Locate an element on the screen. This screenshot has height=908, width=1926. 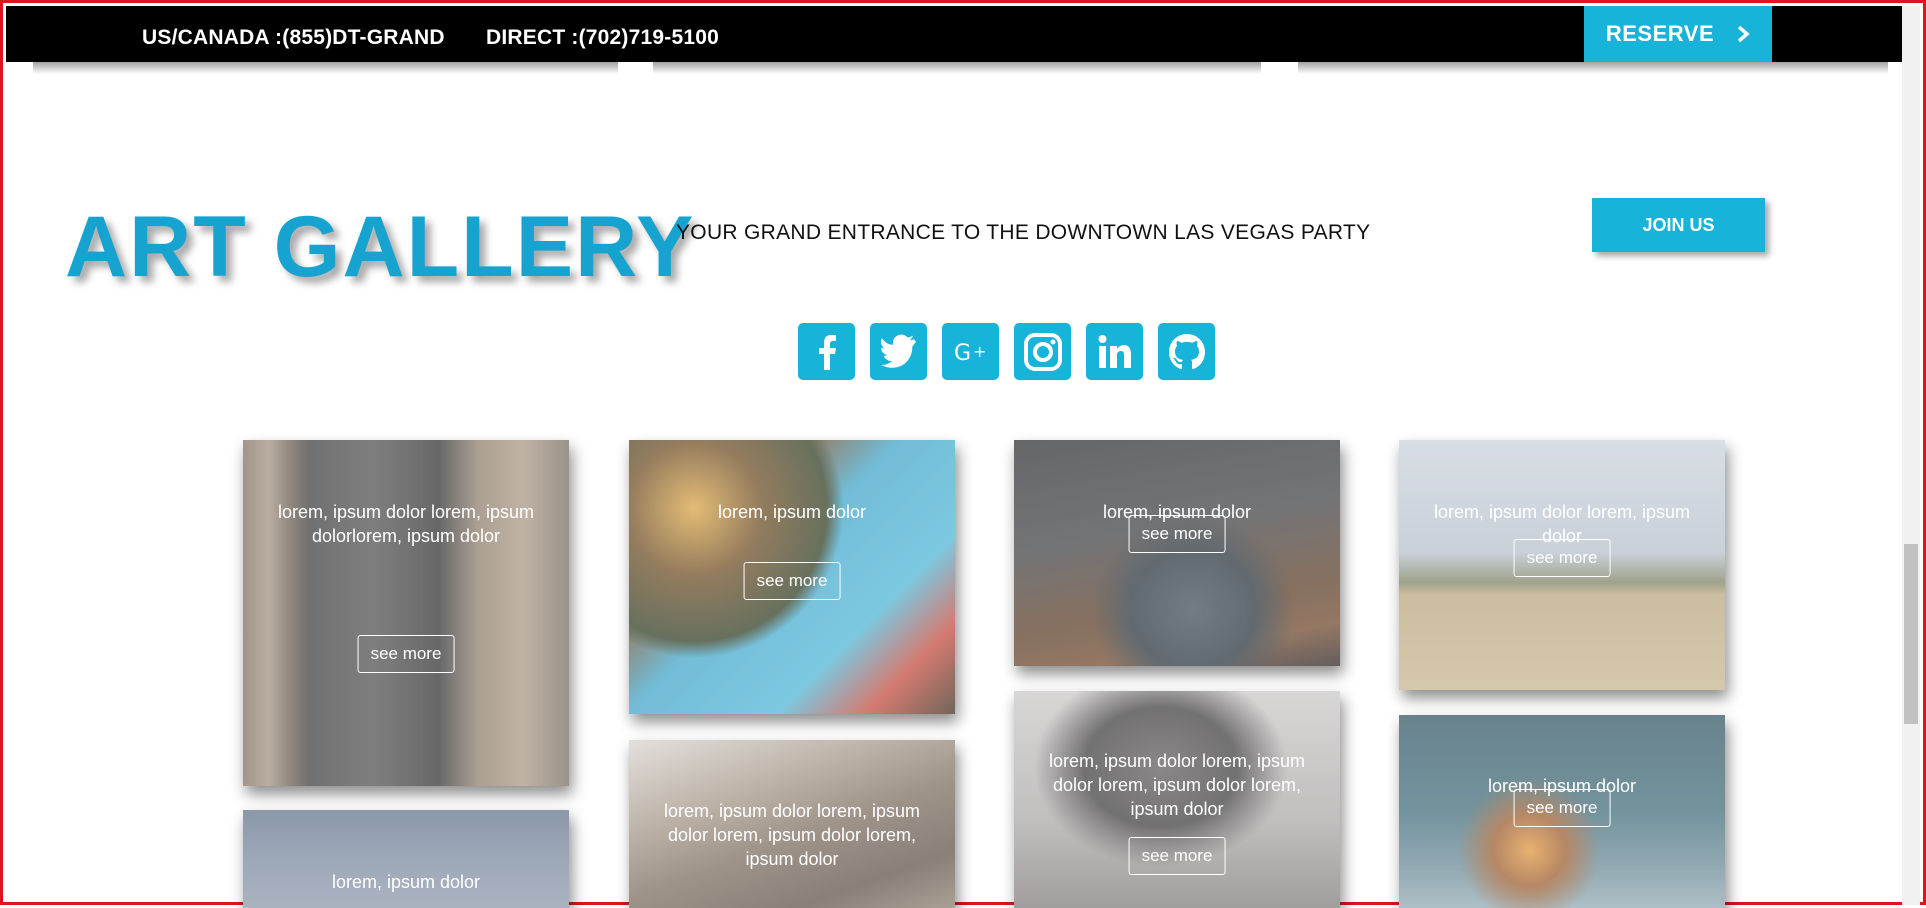
twitter-link is located at coordinates (898, 351).